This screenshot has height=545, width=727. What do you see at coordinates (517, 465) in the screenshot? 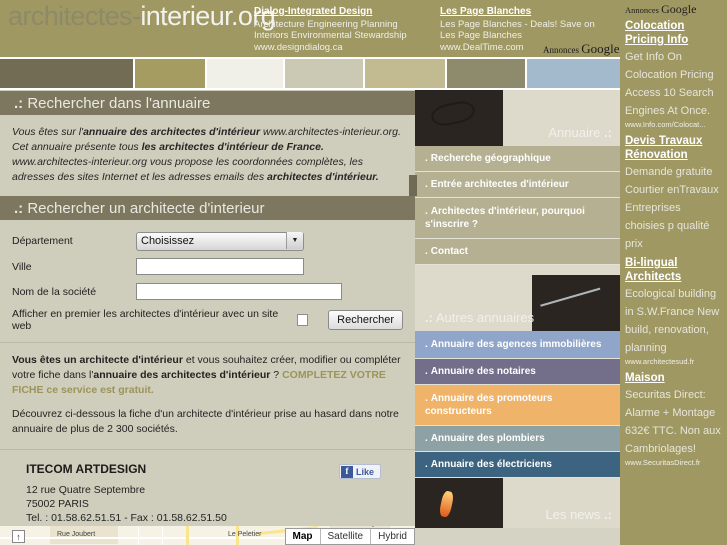
I see `menu-item-electriciens: . Annuaire des électriciens` at bounding box center [517, 465].